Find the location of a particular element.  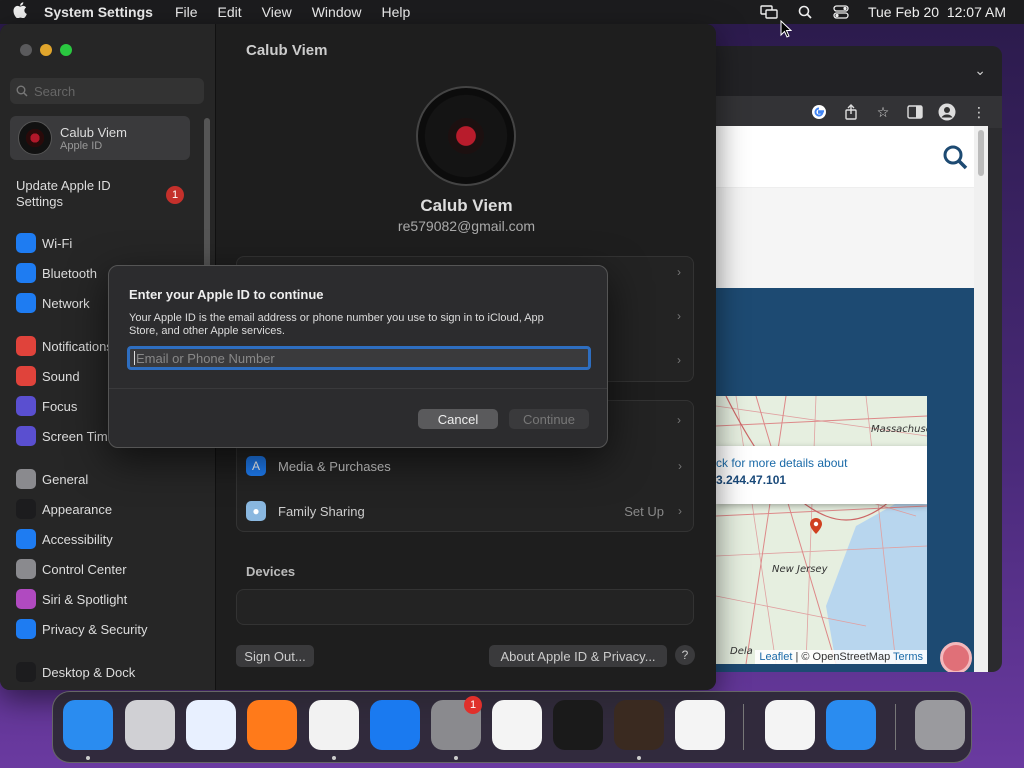

sidebar-item-notifications: Notifications is located at coordinates (64, 346).